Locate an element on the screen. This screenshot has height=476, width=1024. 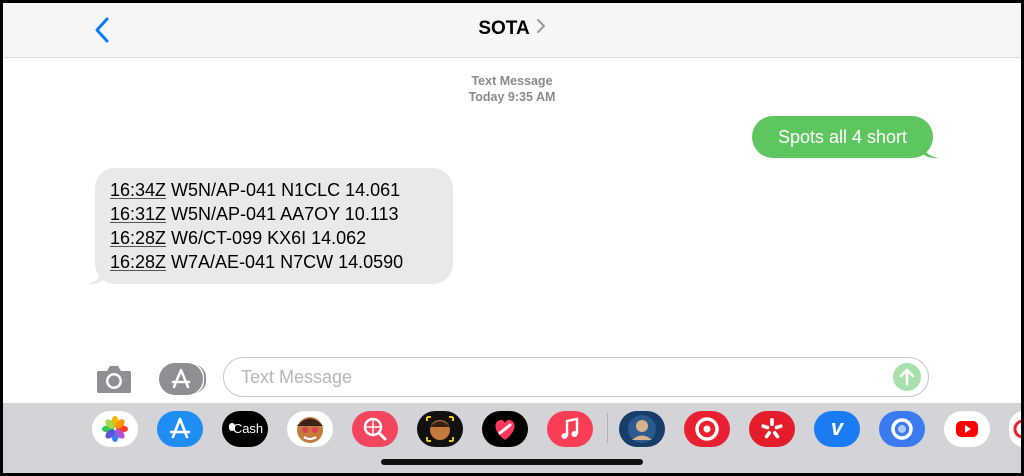
spot-line: 16:28Z W7A/AE-041 N7CW 14.0590 is located at coordinates (281, 262).